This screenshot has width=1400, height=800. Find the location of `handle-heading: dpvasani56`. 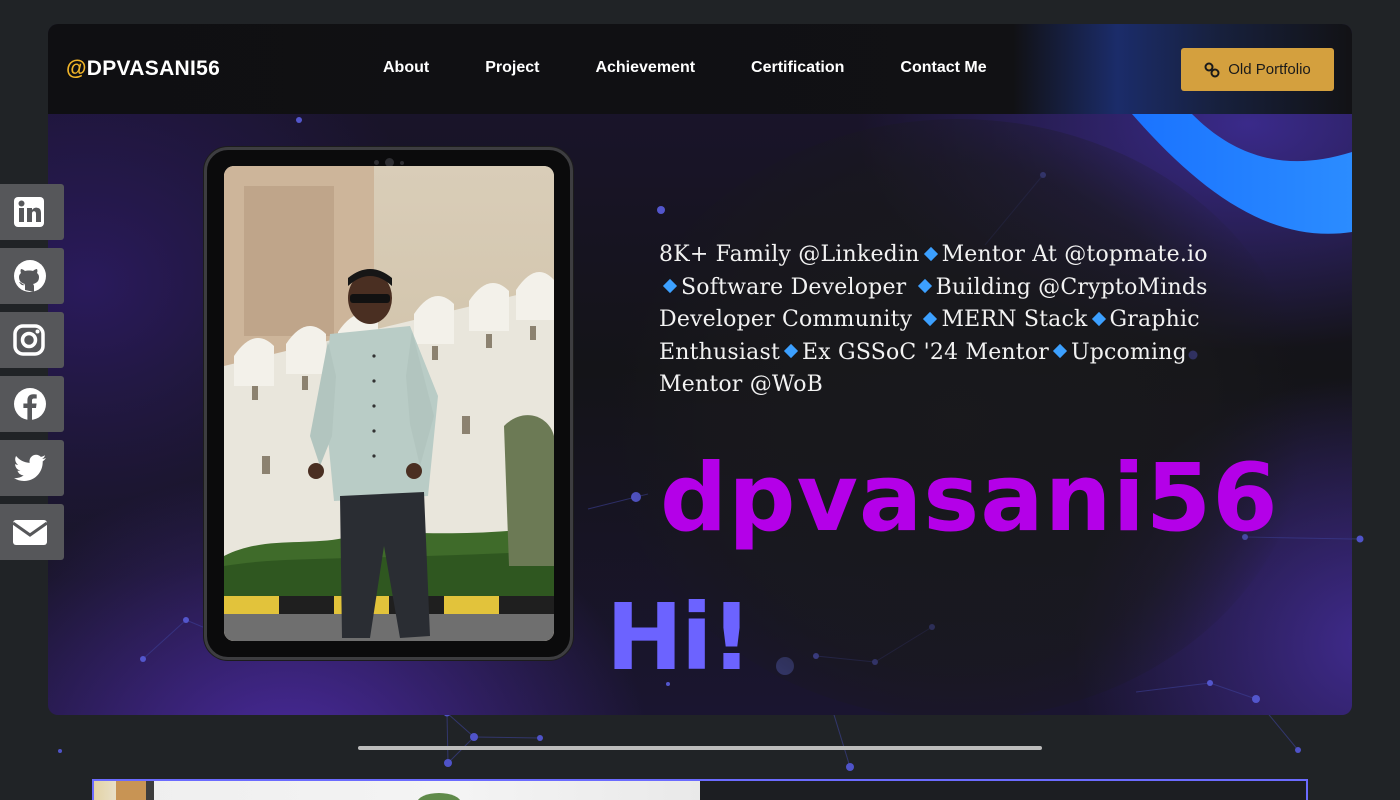

handle-heading: dpvasani56 is located at coordinates (969, 498).